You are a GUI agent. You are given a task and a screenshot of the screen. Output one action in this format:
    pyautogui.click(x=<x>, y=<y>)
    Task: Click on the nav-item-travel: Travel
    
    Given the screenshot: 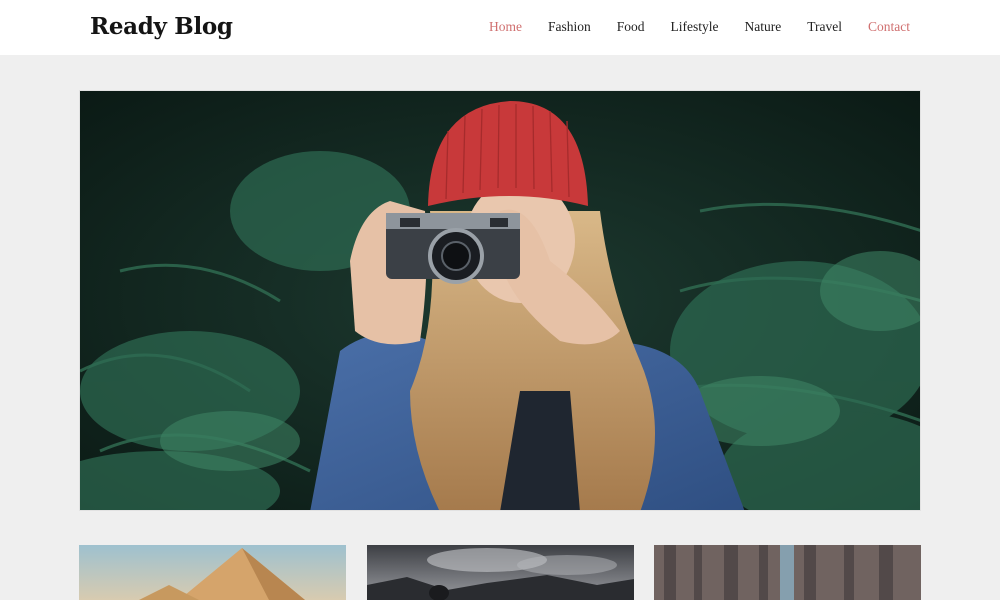 What is the action you would take?
    pyautogui.click(x=824, y=27)
    